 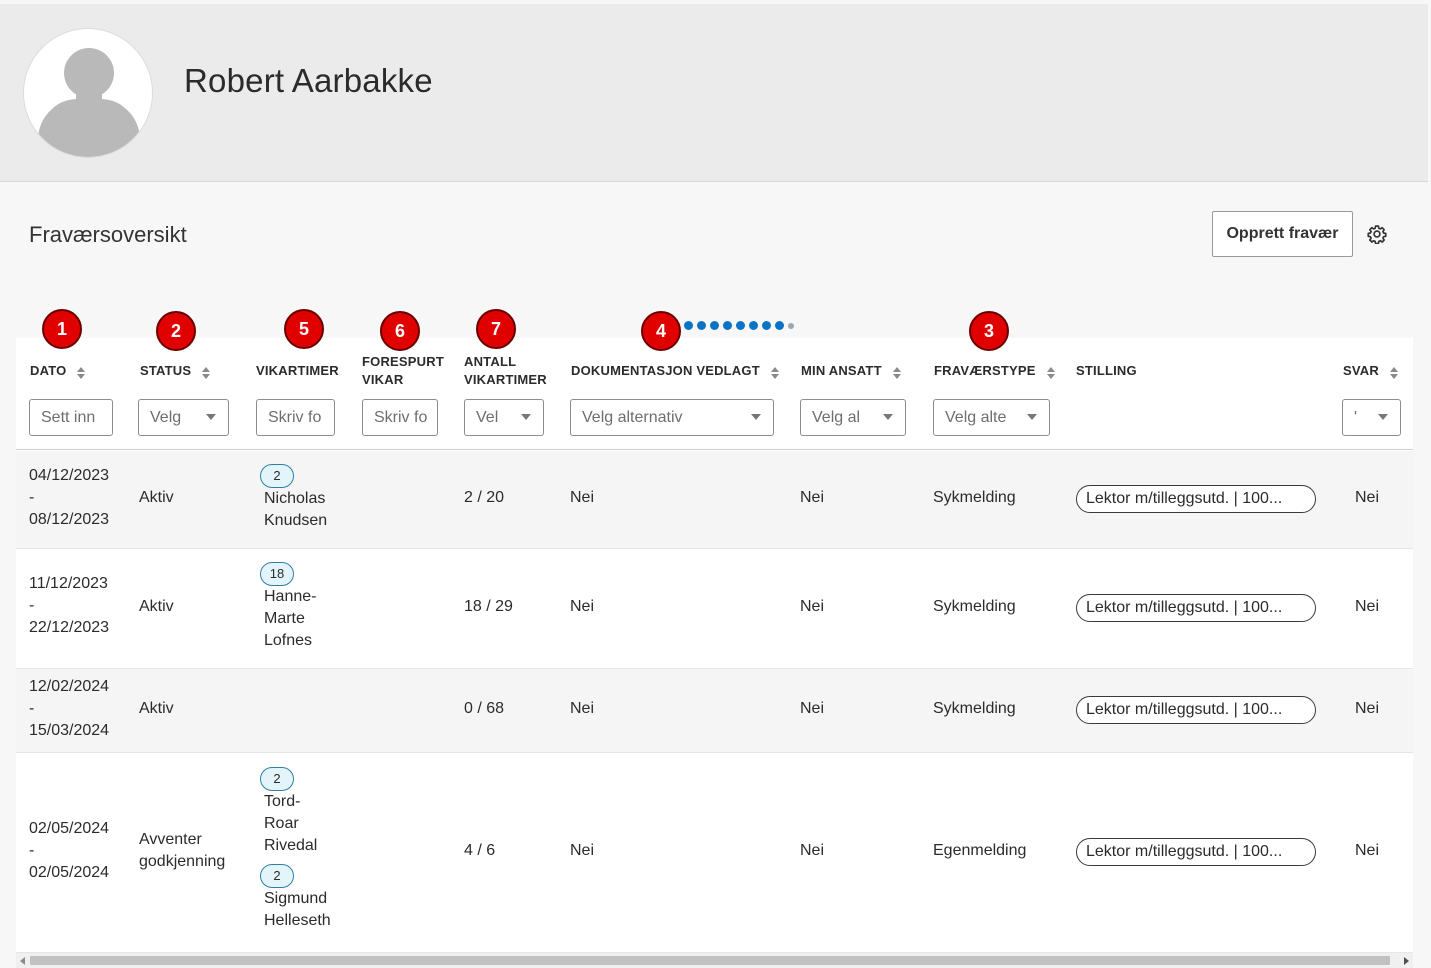 I want to click on vikar-list: 2 Tord-Roar Rivedal 2 Sigmund Helleseth, so click(x=300, y=849).